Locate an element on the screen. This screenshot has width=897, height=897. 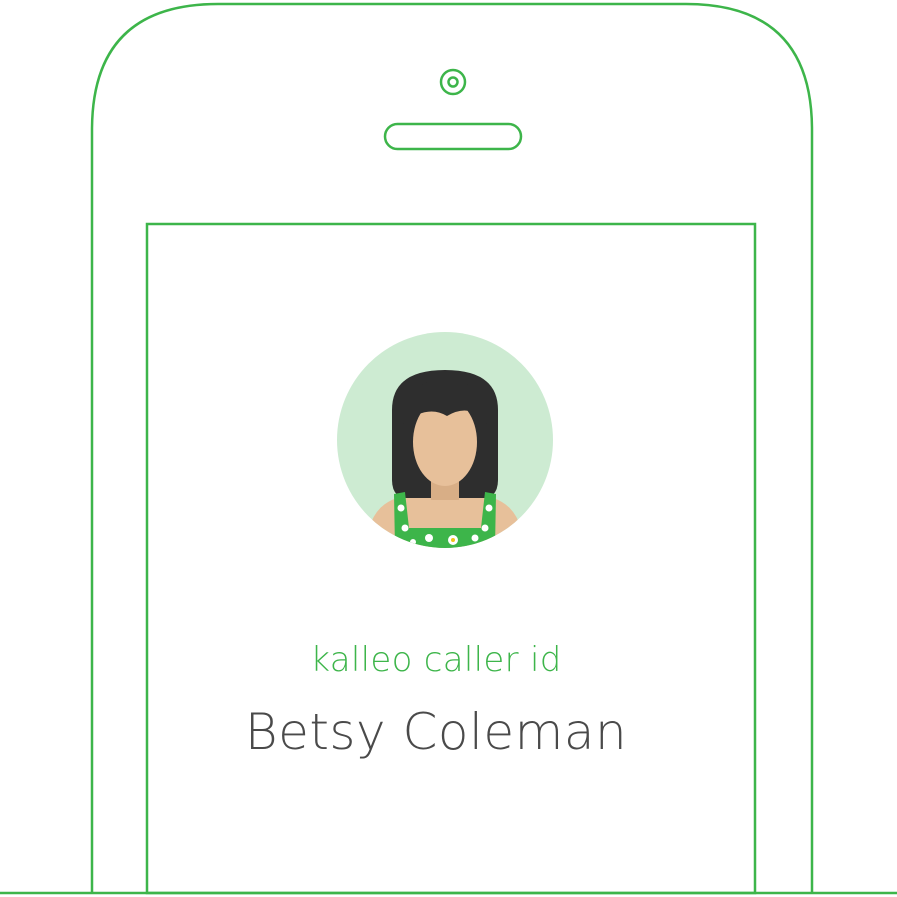
earpiece-speaker-icon is located at coordinates (453, 136).